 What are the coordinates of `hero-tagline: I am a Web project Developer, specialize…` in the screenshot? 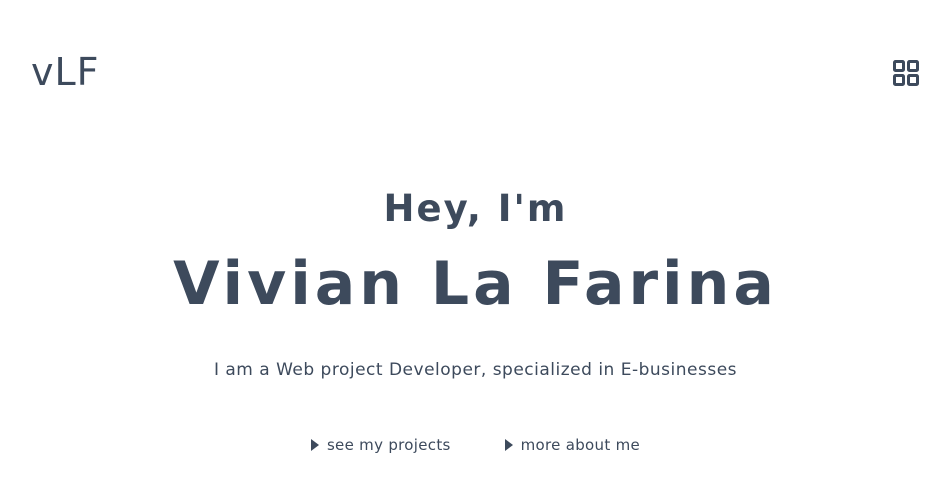 It's located at (475, 370).